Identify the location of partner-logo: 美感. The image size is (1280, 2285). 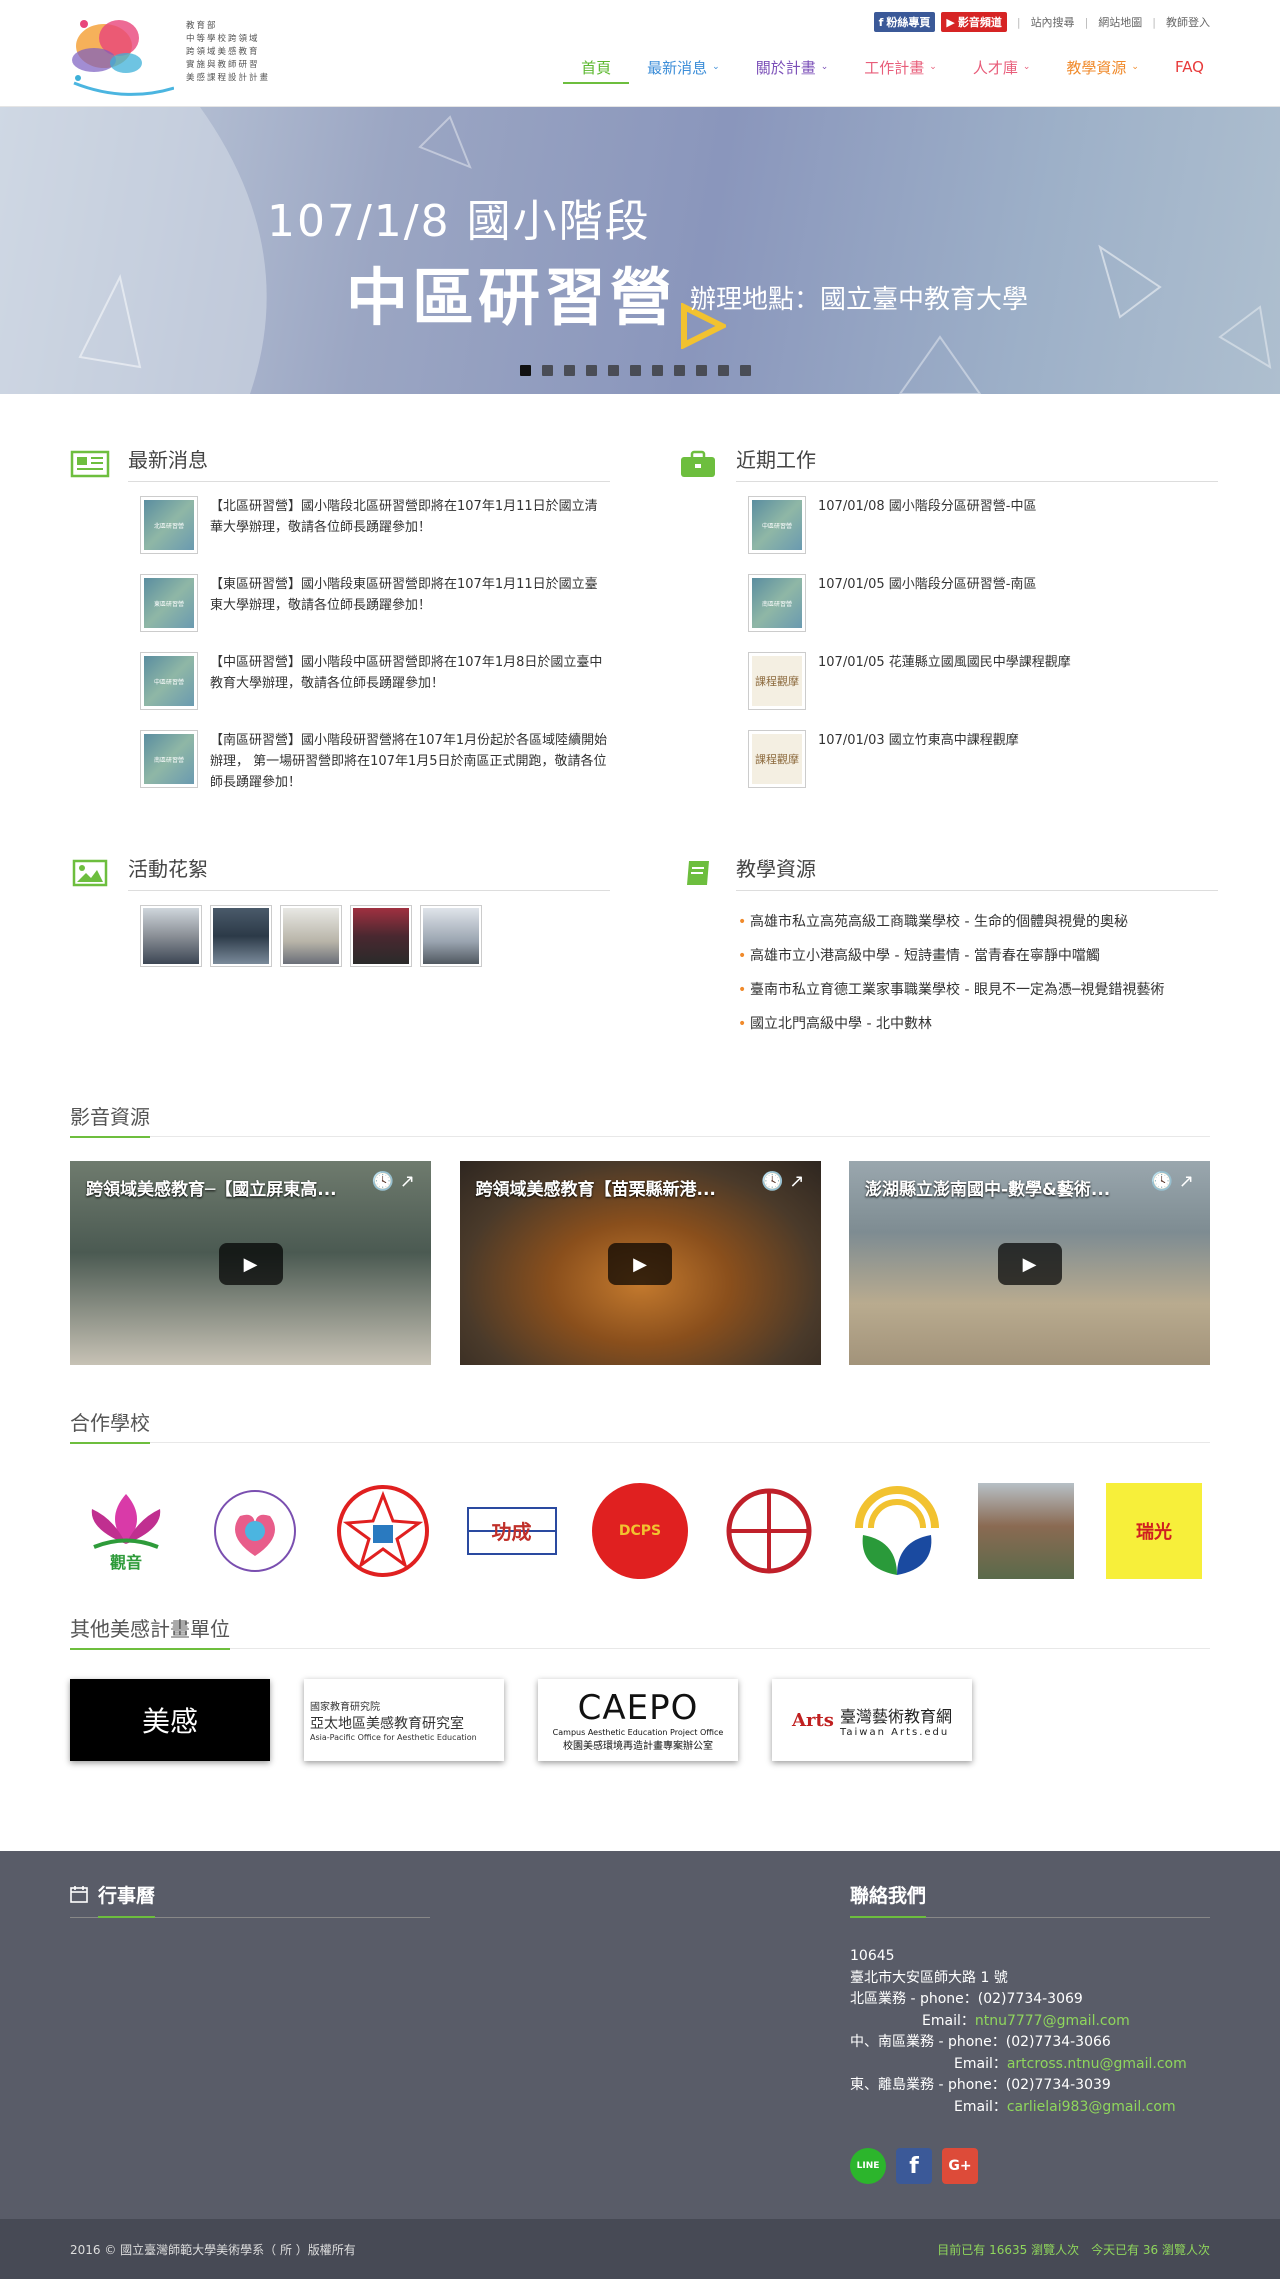
(170, 1720).